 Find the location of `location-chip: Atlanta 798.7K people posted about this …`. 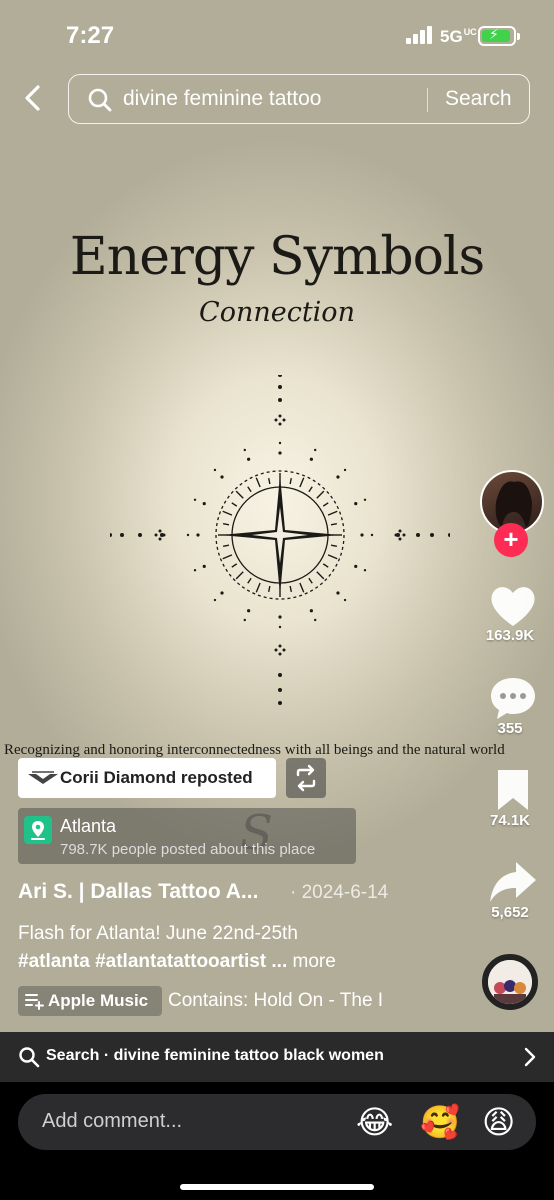

location-chip: Atlanta 798.7K people posted about this … is located at coordinates (187, 836).